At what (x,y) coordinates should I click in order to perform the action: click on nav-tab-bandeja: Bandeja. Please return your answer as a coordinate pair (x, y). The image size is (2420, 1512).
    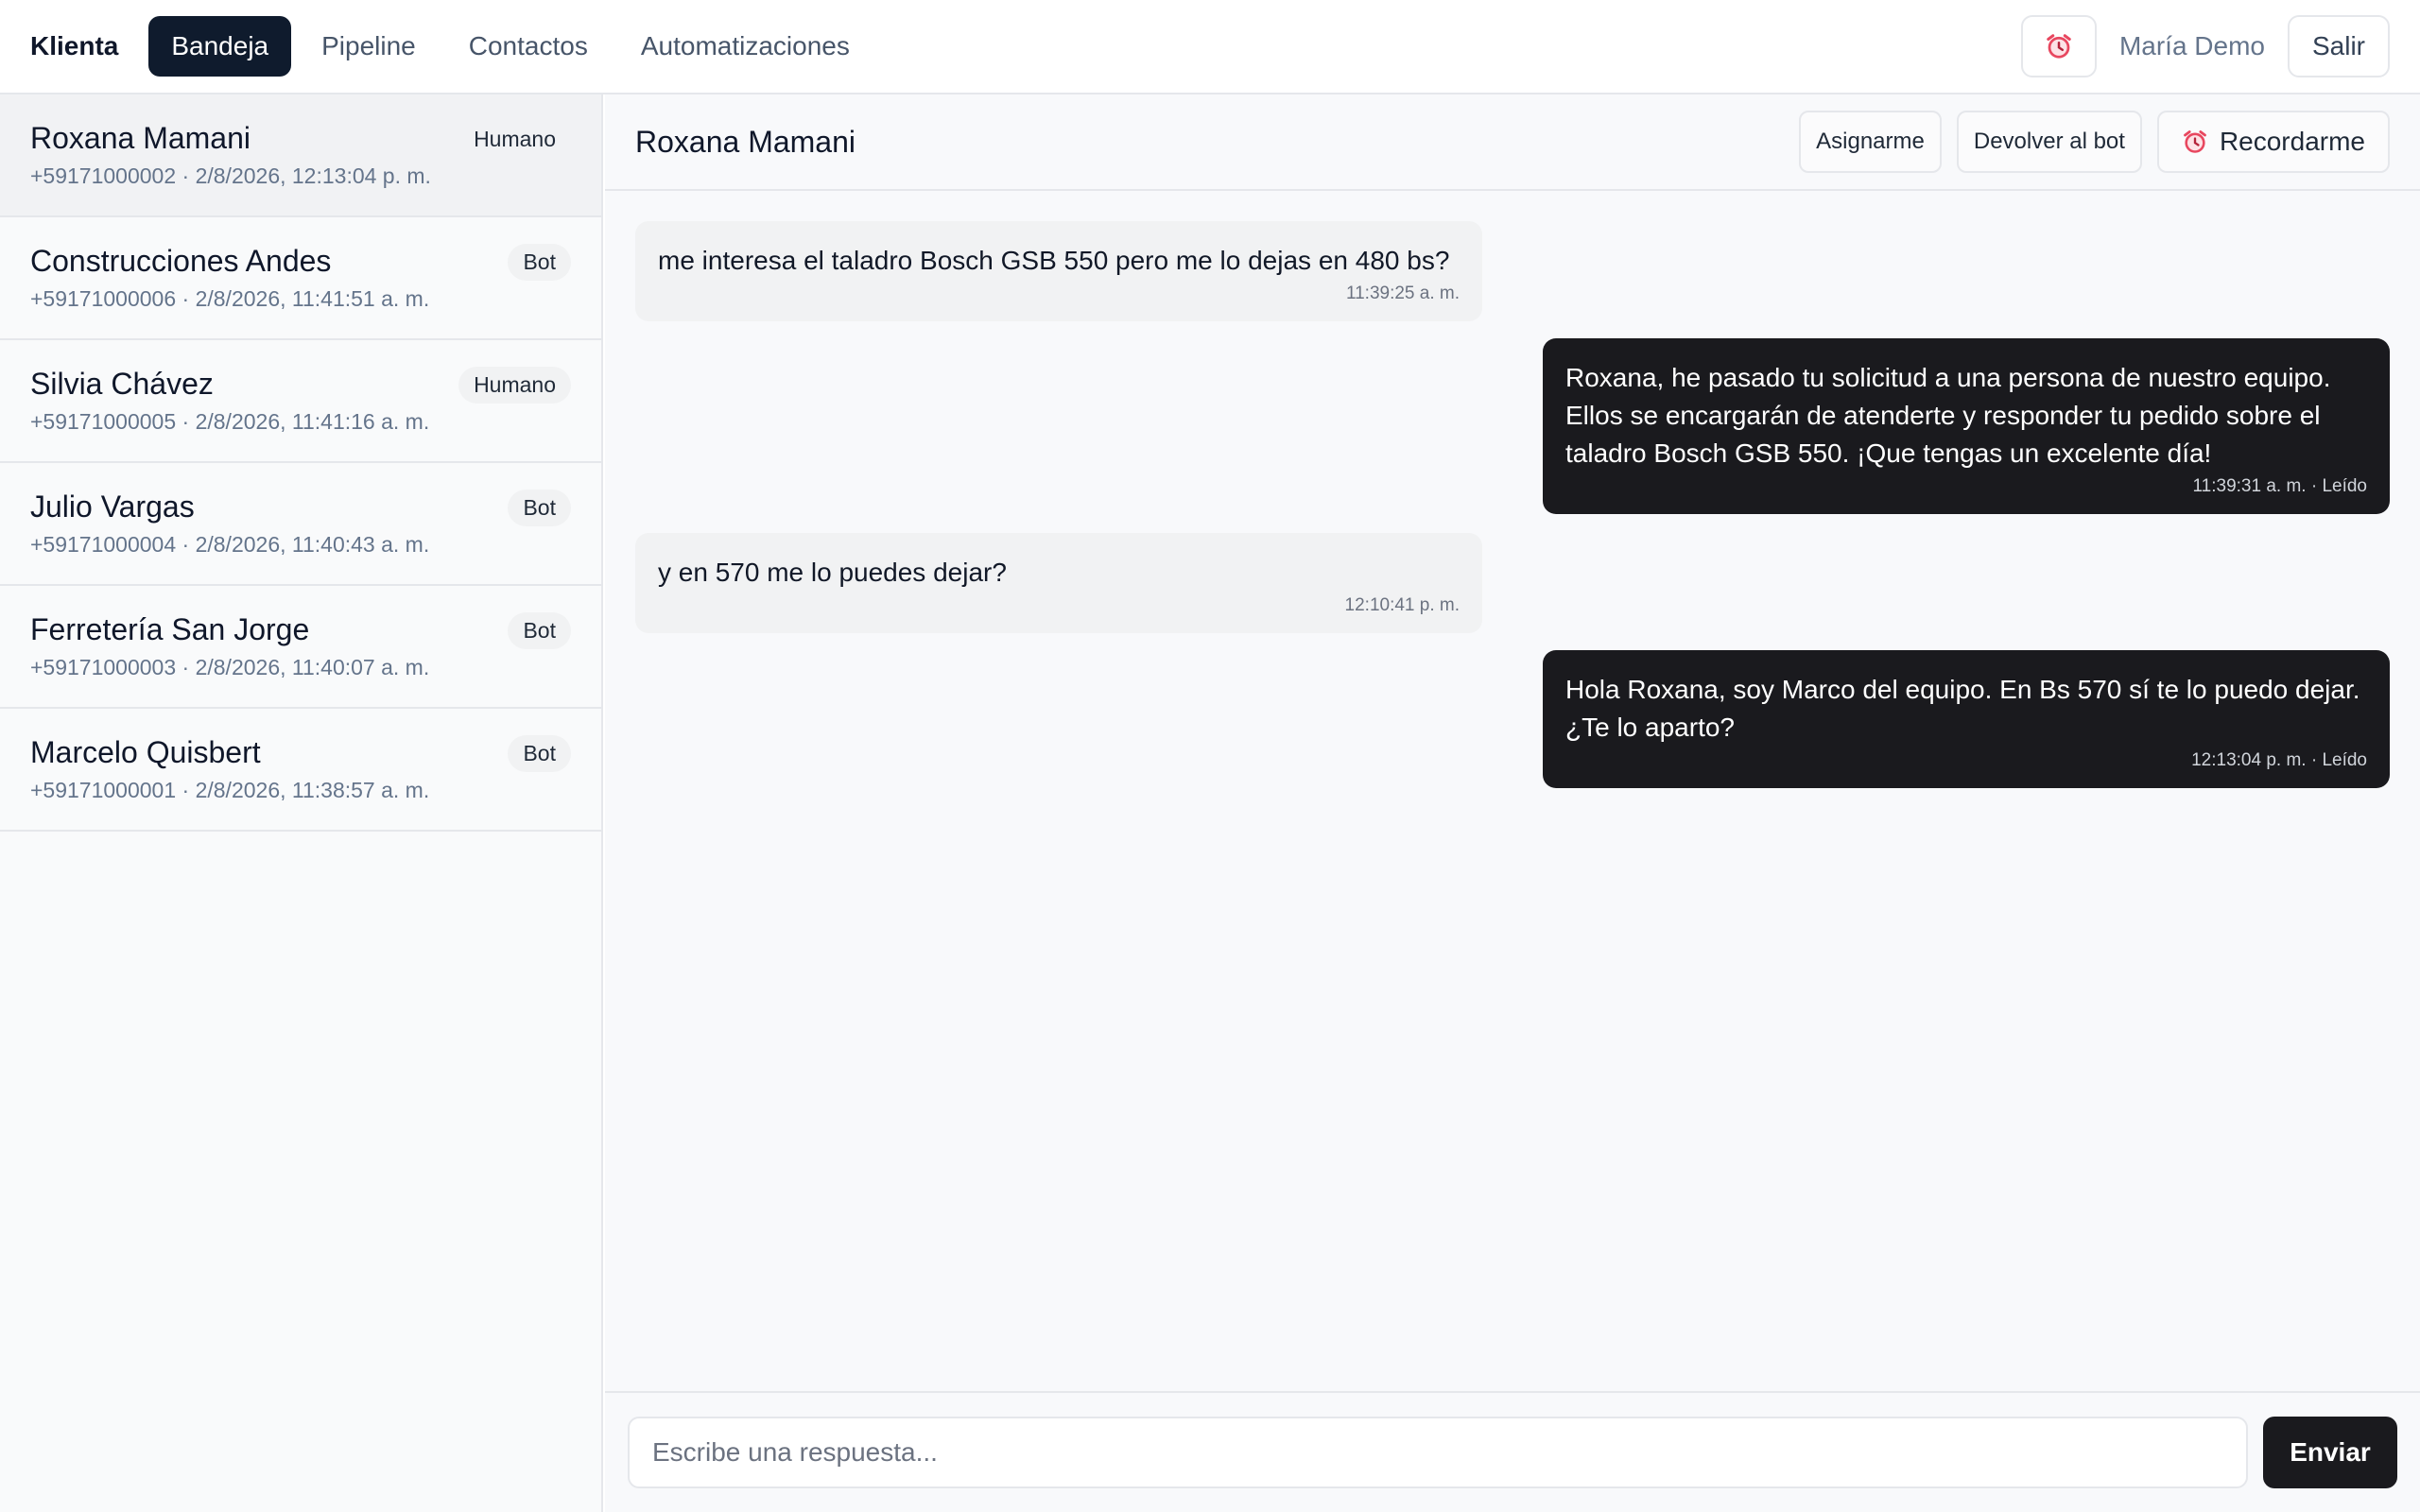
    Looking at the image, I should click on (220, 46).